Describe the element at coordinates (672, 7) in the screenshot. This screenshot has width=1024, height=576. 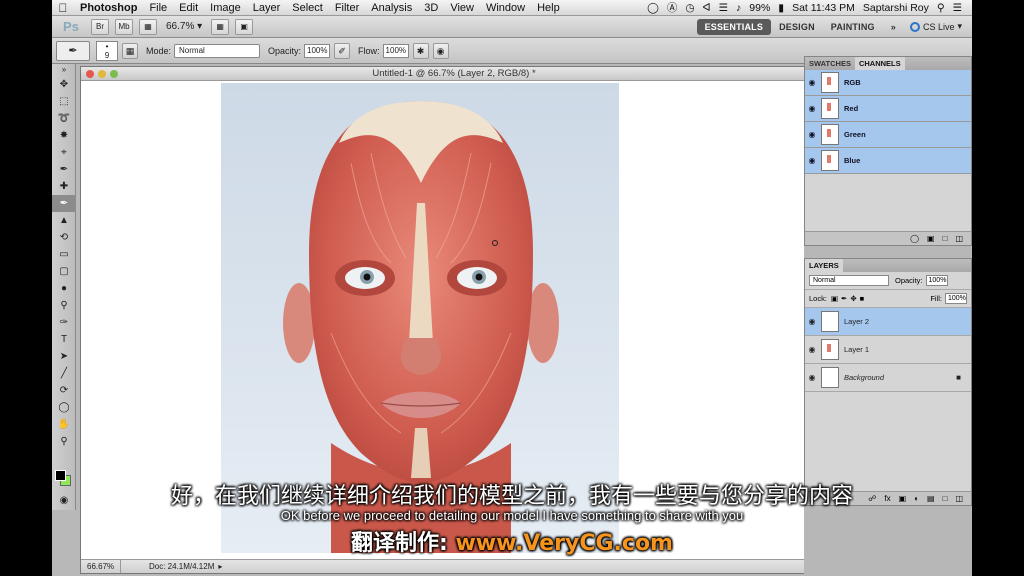
I see `skype-icon: Ⓐ` at that location.